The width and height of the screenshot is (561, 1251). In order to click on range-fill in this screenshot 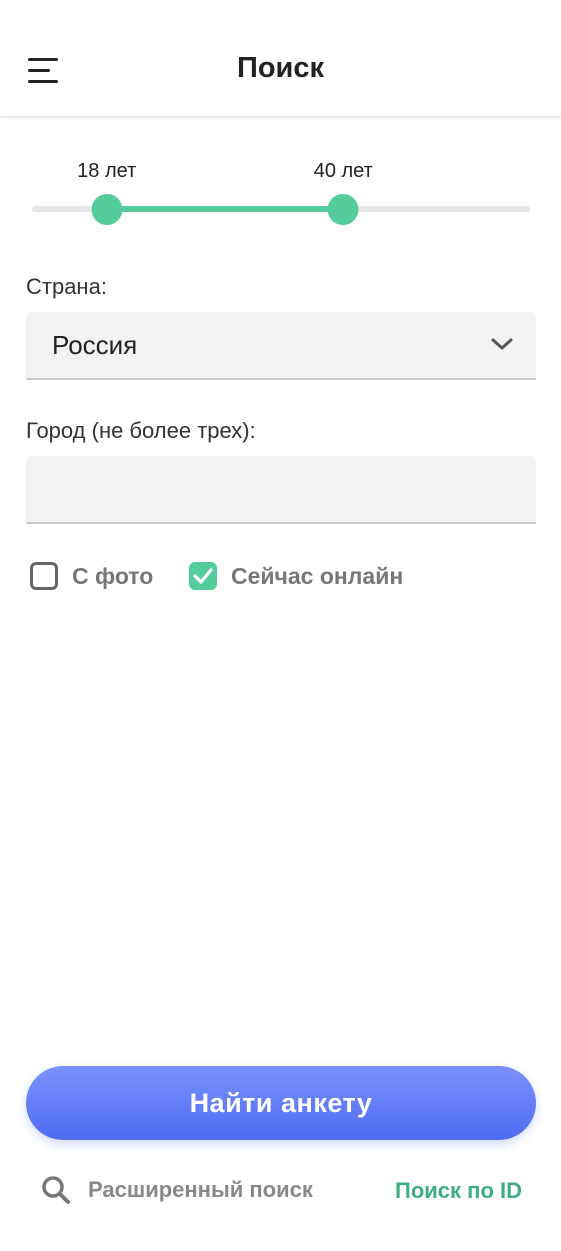, I will do `click(225, 209)`.